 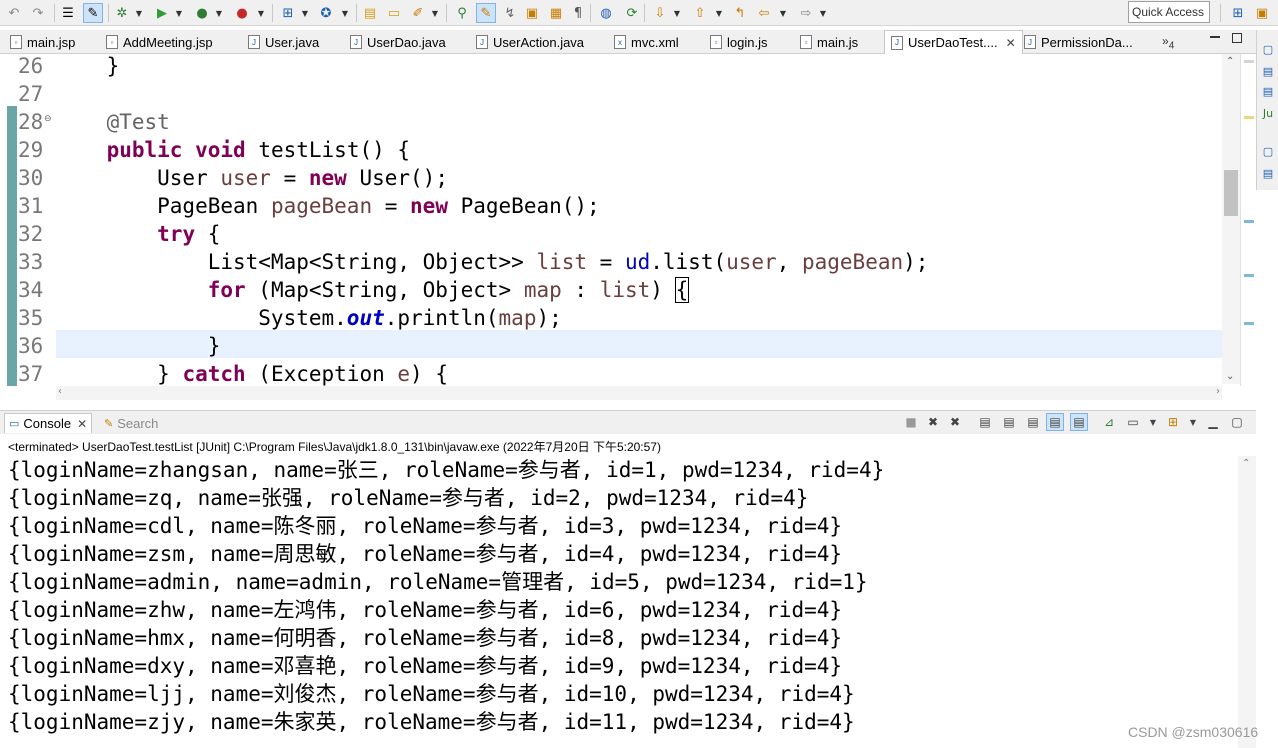 I want to click on maximize-icon: ▢, so click(x=1237, y=422).